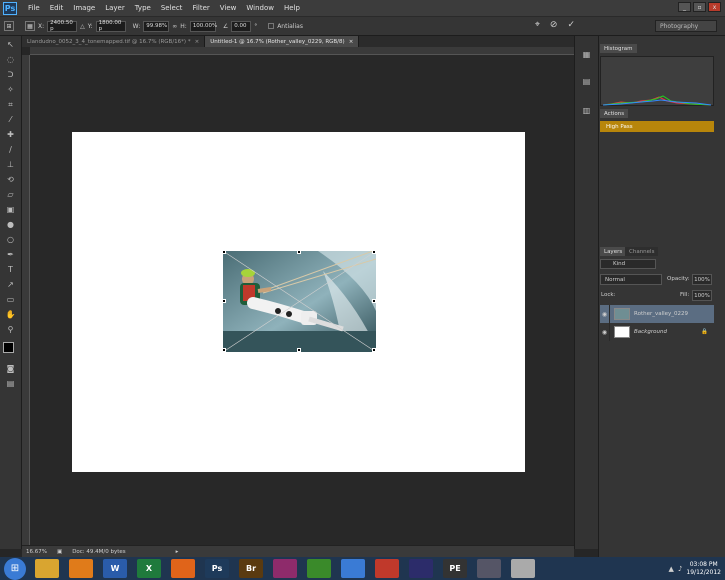 The image size is (725, 580). I want to click on start-button: ⊞, so click(15, 568).